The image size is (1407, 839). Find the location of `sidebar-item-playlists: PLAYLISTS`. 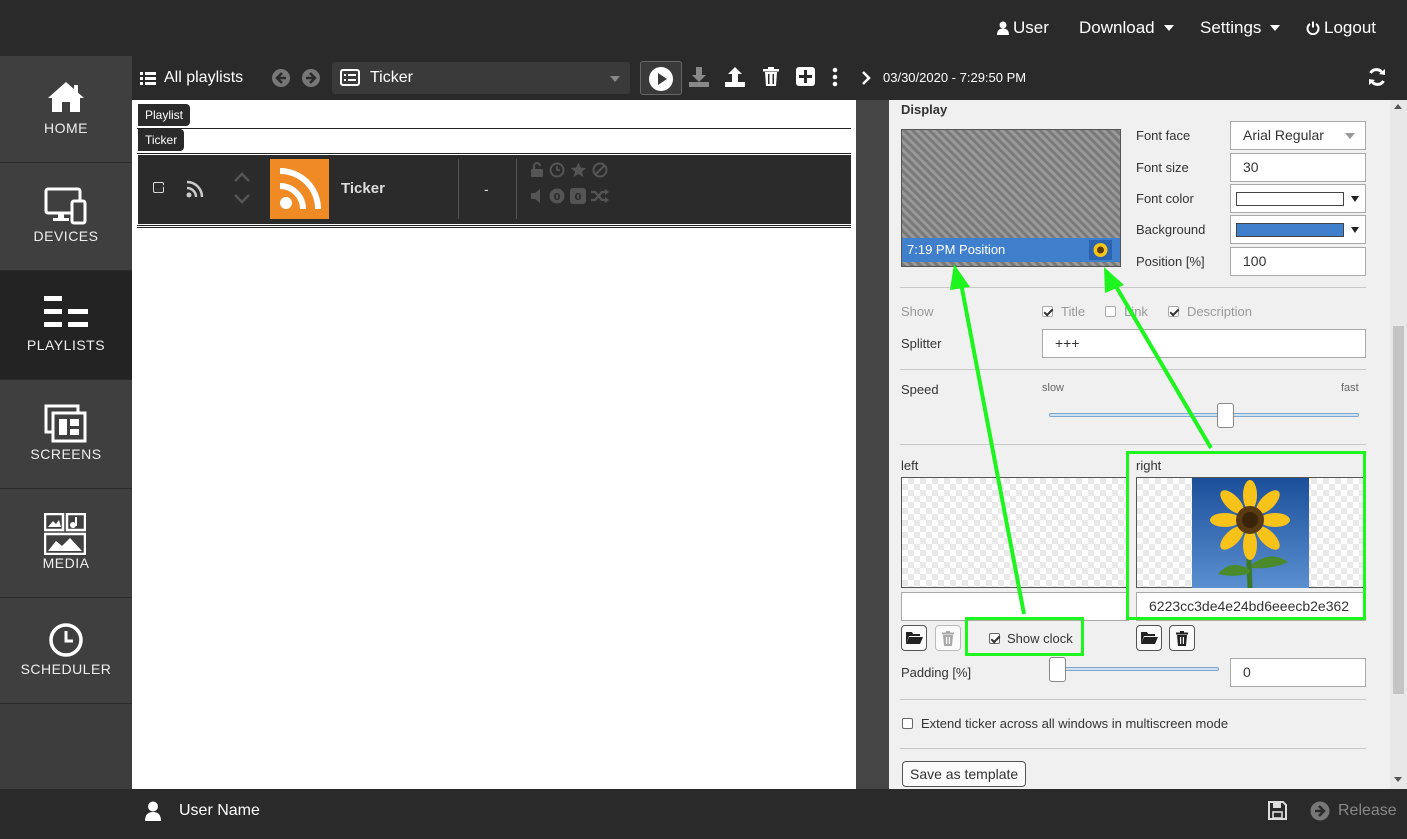

sidebar-item-playlists: PLAYLISTS is located at coordinates (66, 325).